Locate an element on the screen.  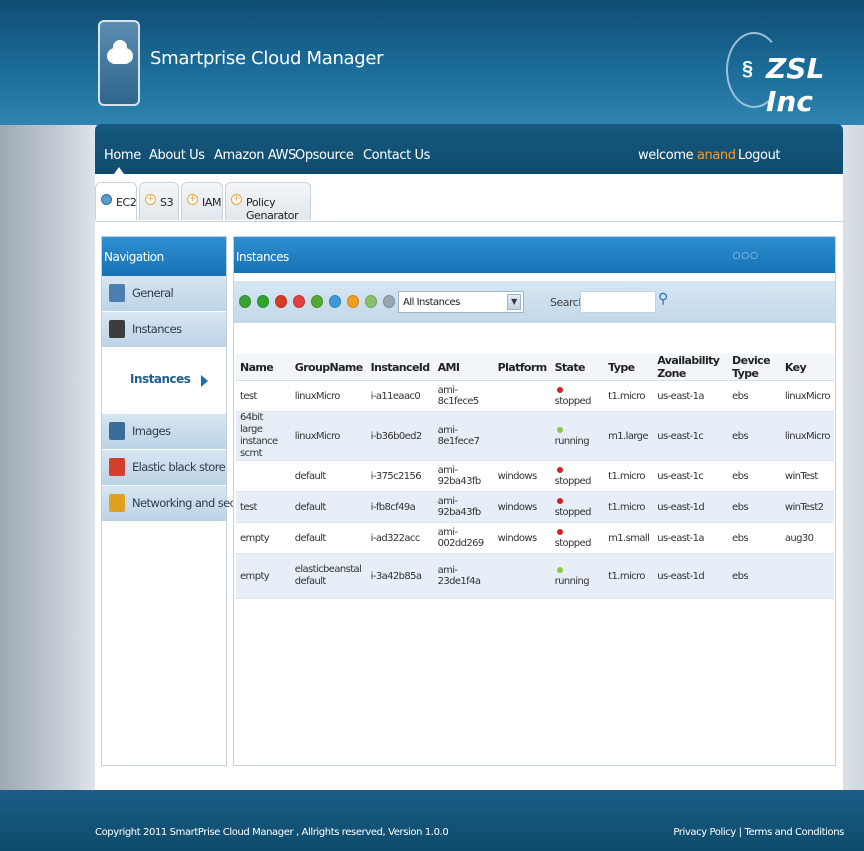
tab-iam: + IAM is located at coordinates (202, 201).